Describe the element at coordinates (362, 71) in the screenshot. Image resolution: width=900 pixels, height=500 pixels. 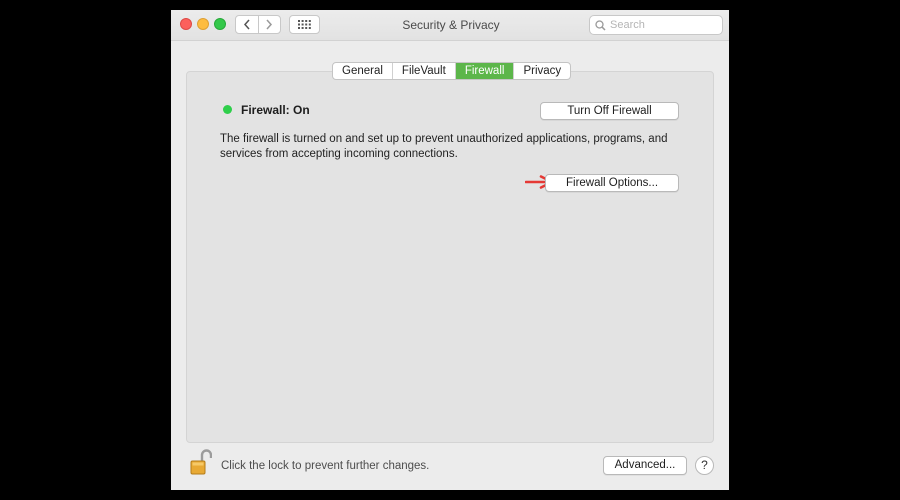
I see `tab-general: General` at that location.